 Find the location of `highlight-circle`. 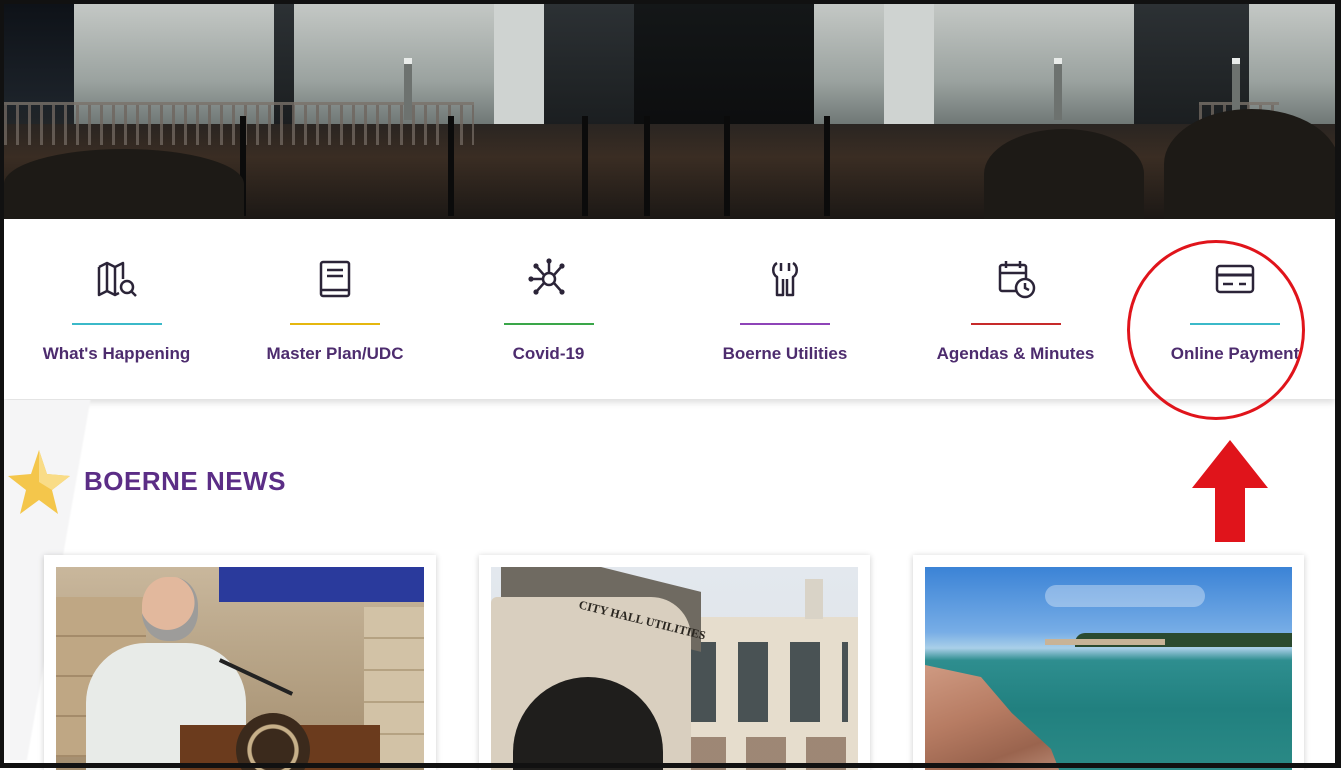

highlight-circle is located at coordinates (1216, 330).